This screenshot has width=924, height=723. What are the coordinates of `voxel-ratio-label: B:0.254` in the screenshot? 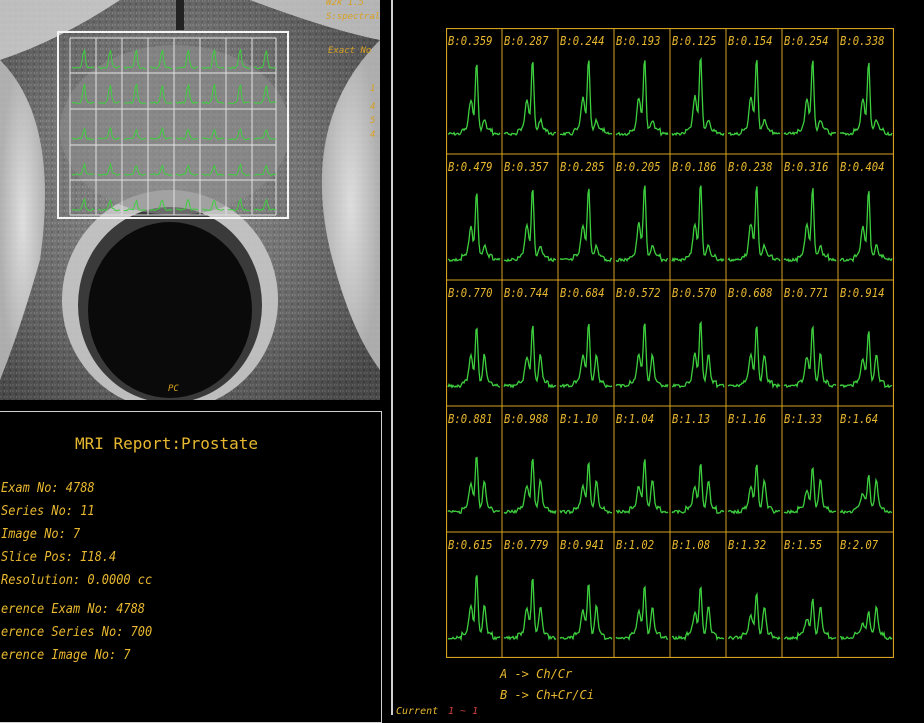 It's located at (806, 41).